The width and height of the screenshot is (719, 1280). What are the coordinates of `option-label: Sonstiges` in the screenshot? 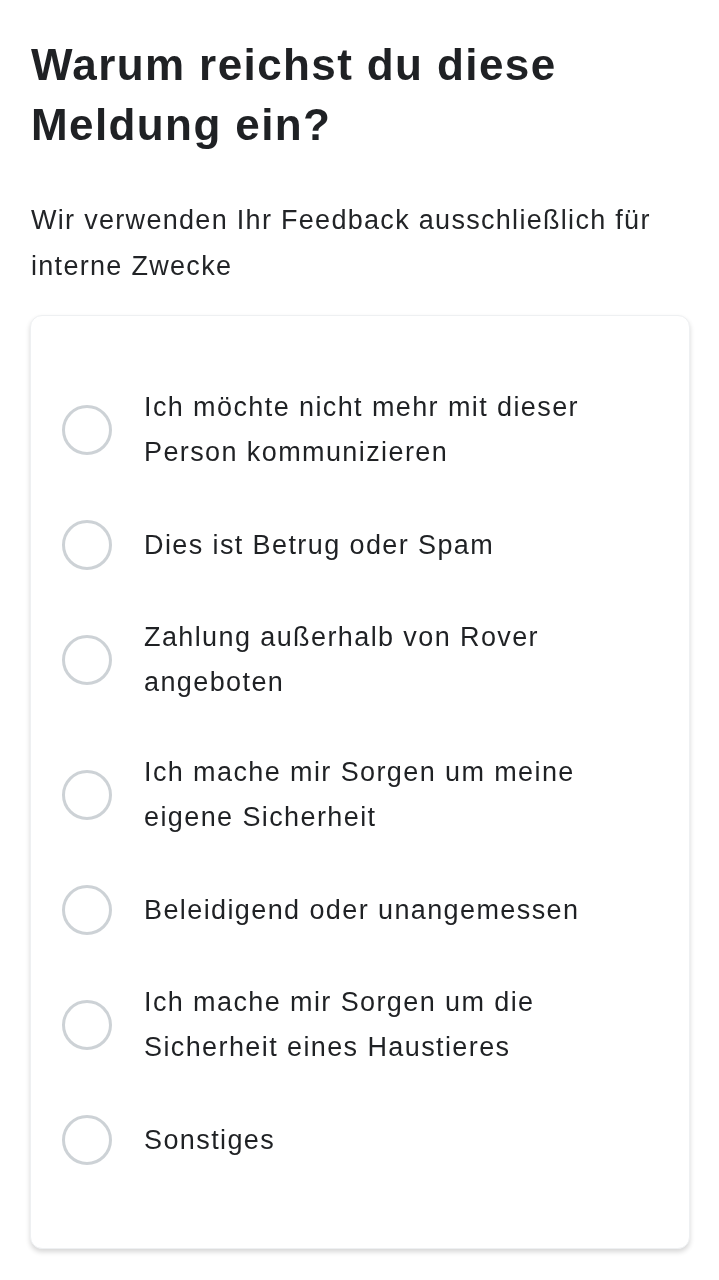 It's located at (210, 1140).